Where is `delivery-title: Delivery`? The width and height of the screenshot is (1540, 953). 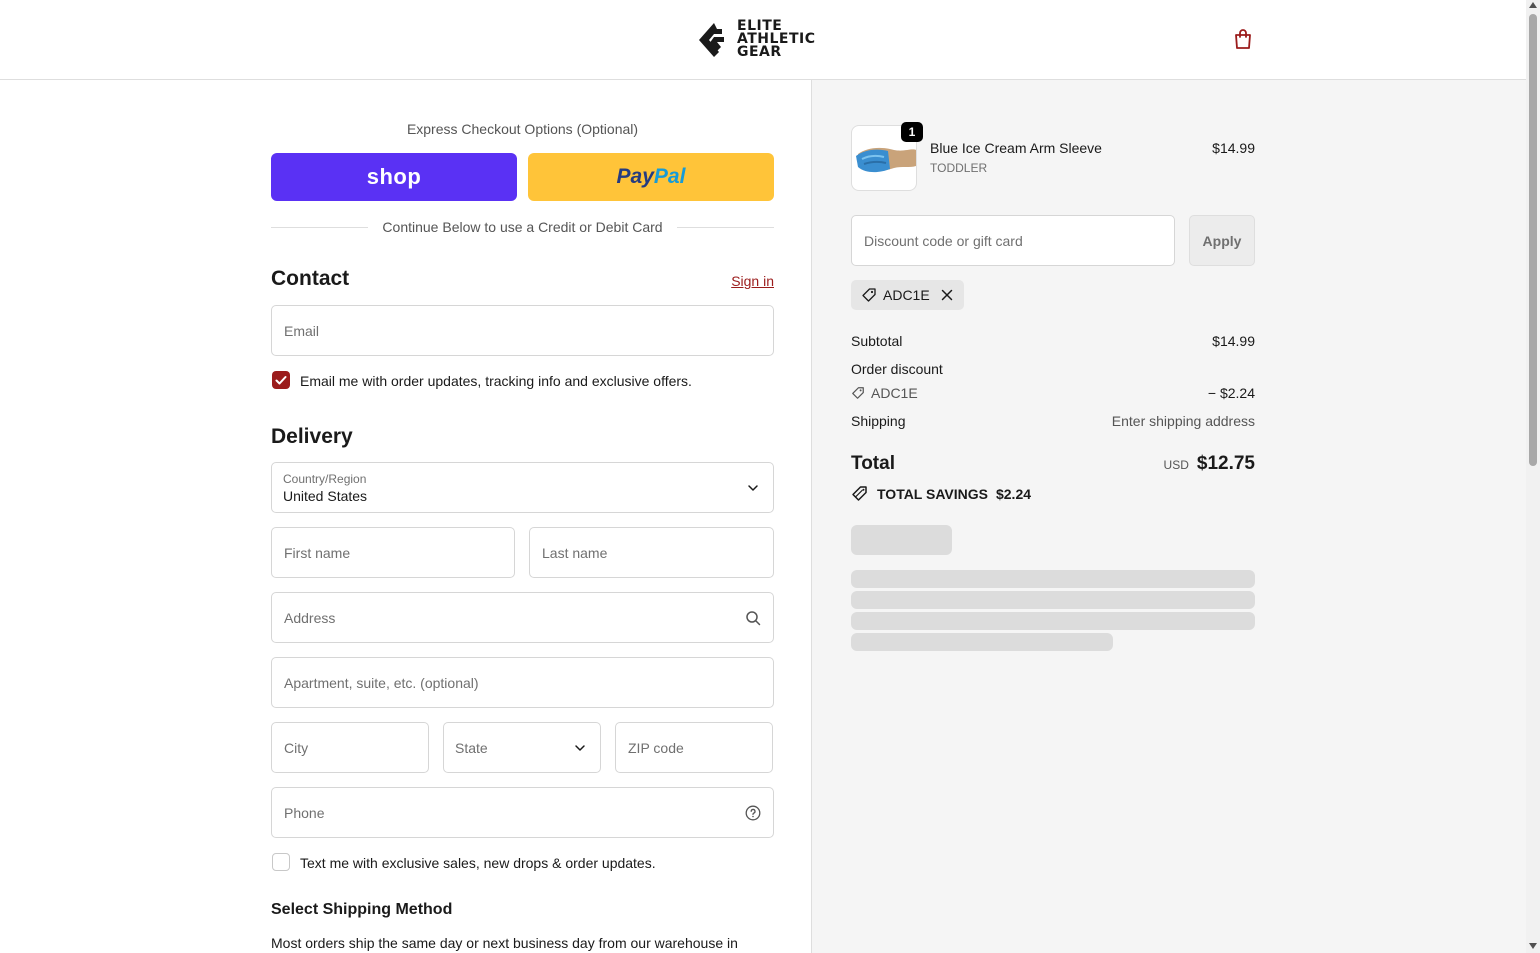
delivery-title: Delivery is located at coordinates (312, 436).